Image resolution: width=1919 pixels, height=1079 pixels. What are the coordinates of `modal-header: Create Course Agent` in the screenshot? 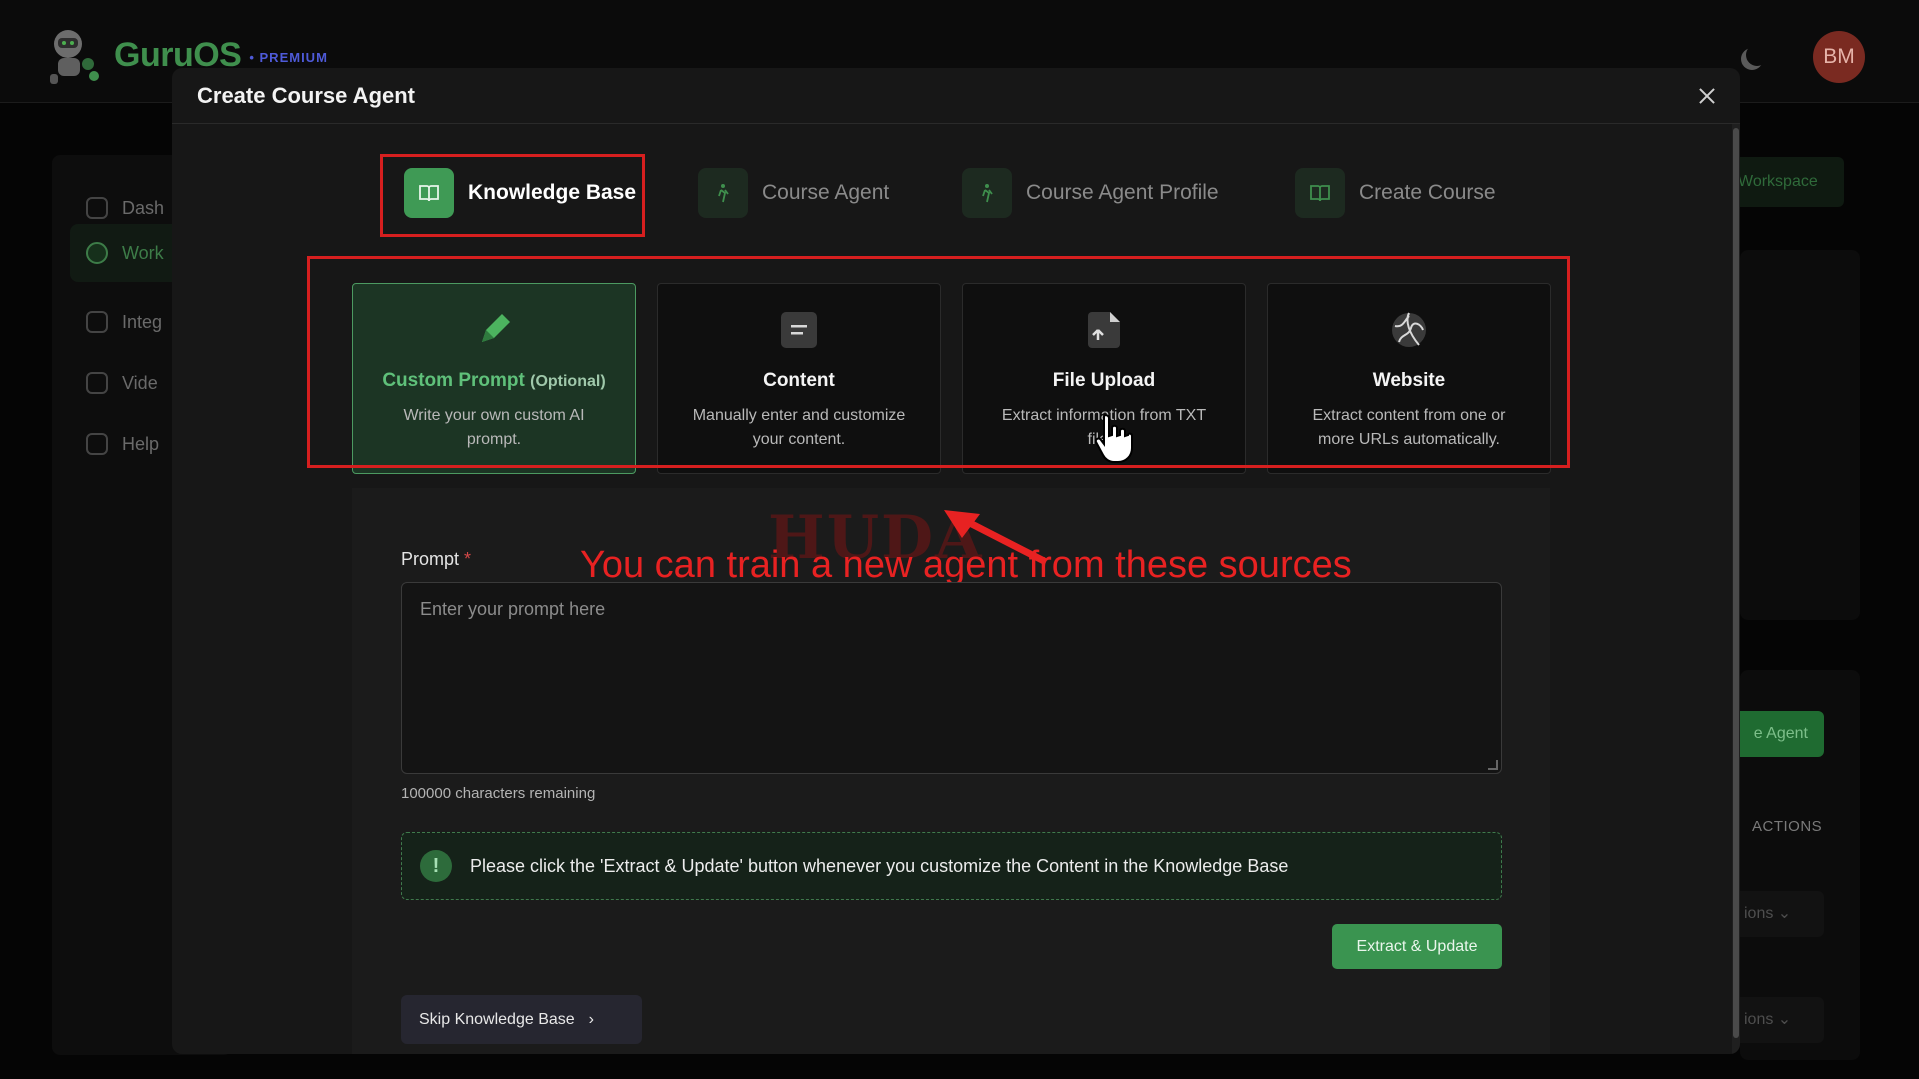 It's located at (956, 96).